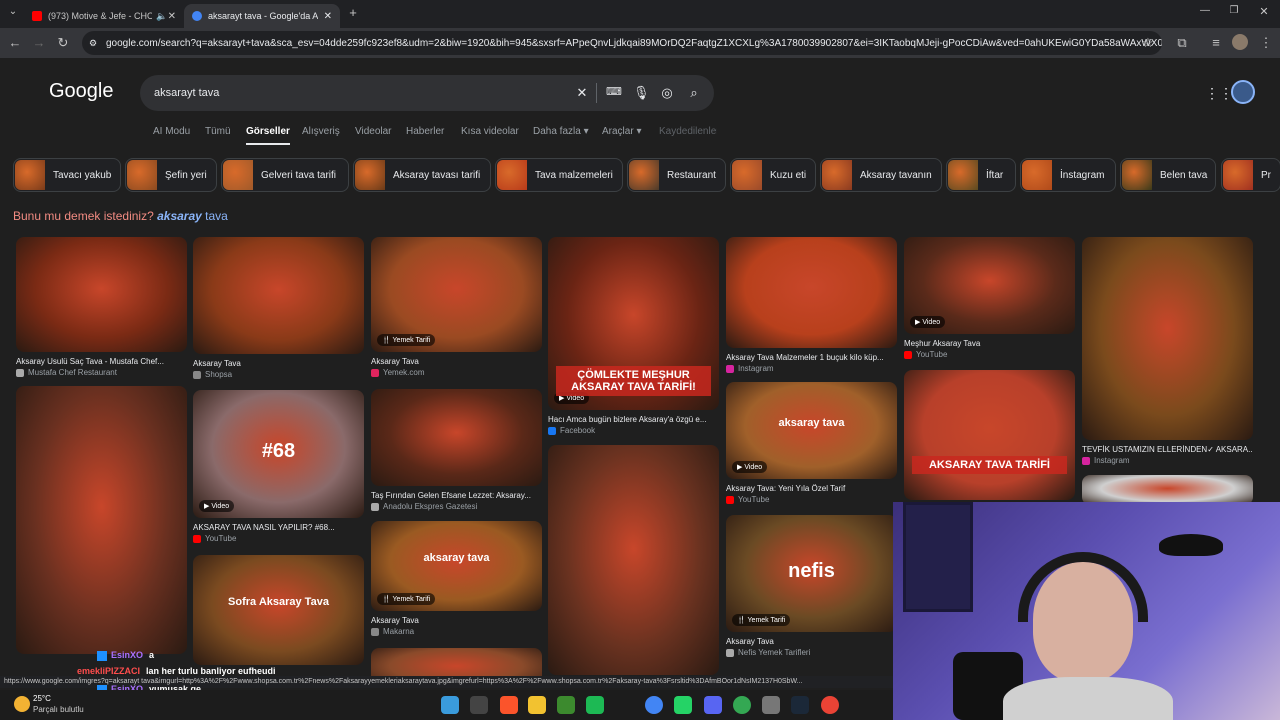 The height and width of the screenshot is (720, 1280). I want to click on result-caption: Meşhur Aksaray Tava, so click(989, 343).